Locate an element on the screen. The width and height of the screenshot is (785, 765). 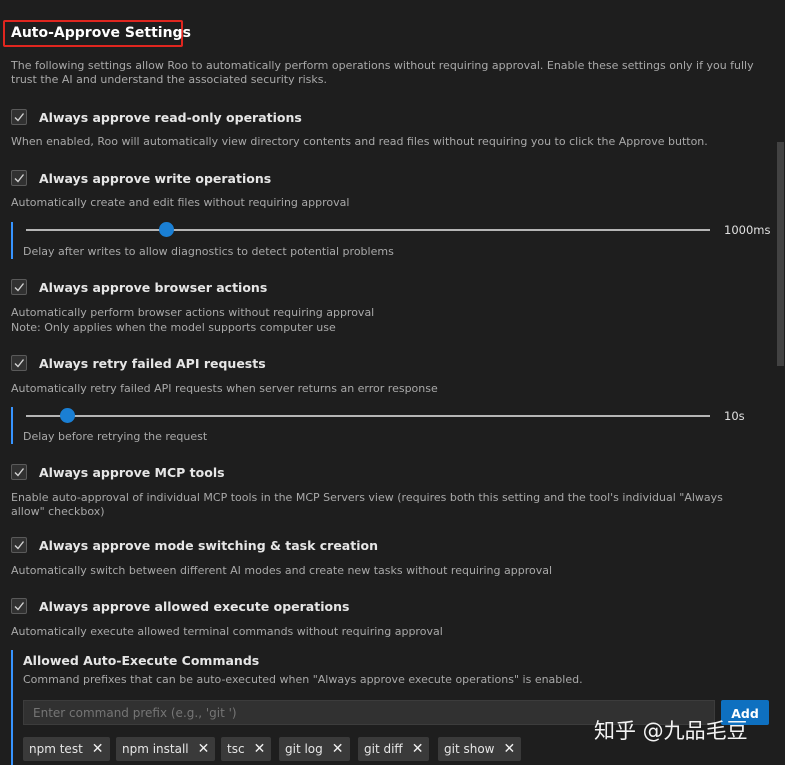
scrollbar-thumb is located at coordinates (780, 254).